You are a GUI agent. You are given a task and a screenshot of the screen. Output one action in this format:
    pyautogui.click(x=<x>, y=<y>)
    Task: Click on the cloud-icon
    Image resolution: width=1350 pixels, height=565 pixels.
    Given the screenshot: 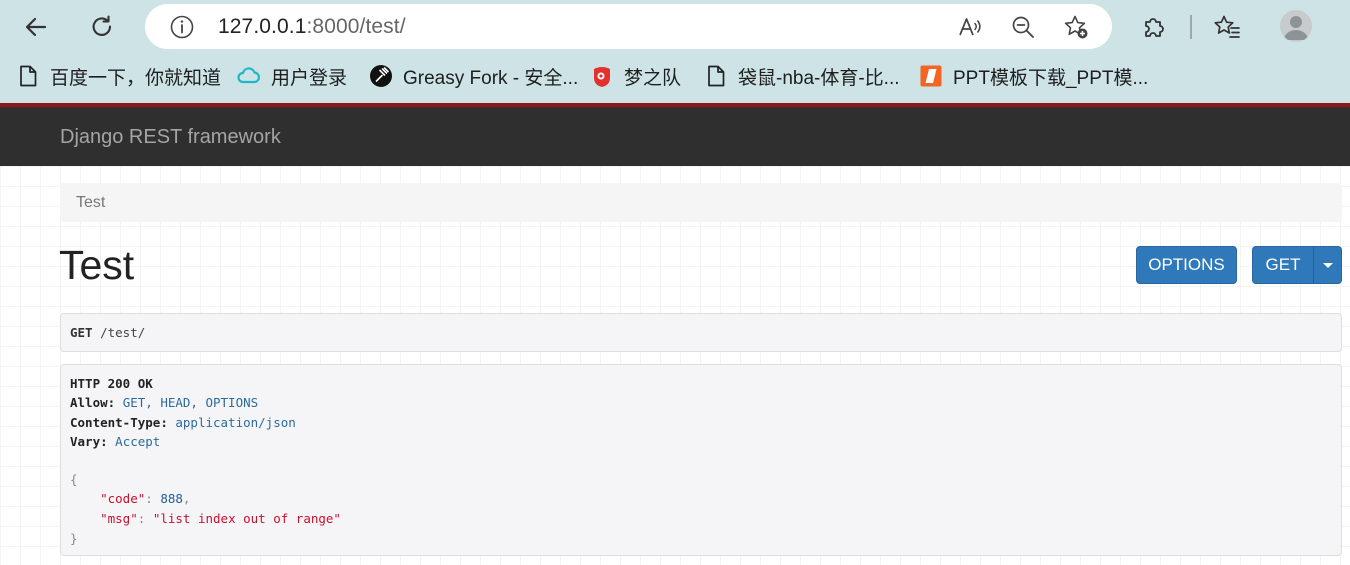 What is the action you would take?
    pyautogui.click(x=249, y=76)
    